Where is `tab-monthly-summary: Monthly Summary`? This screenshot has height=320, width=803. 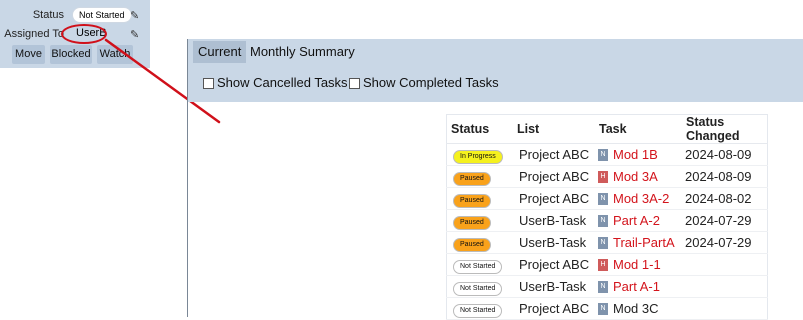 tab-monthly-summary: Monthly Summary is located at coordinates (302, 52).